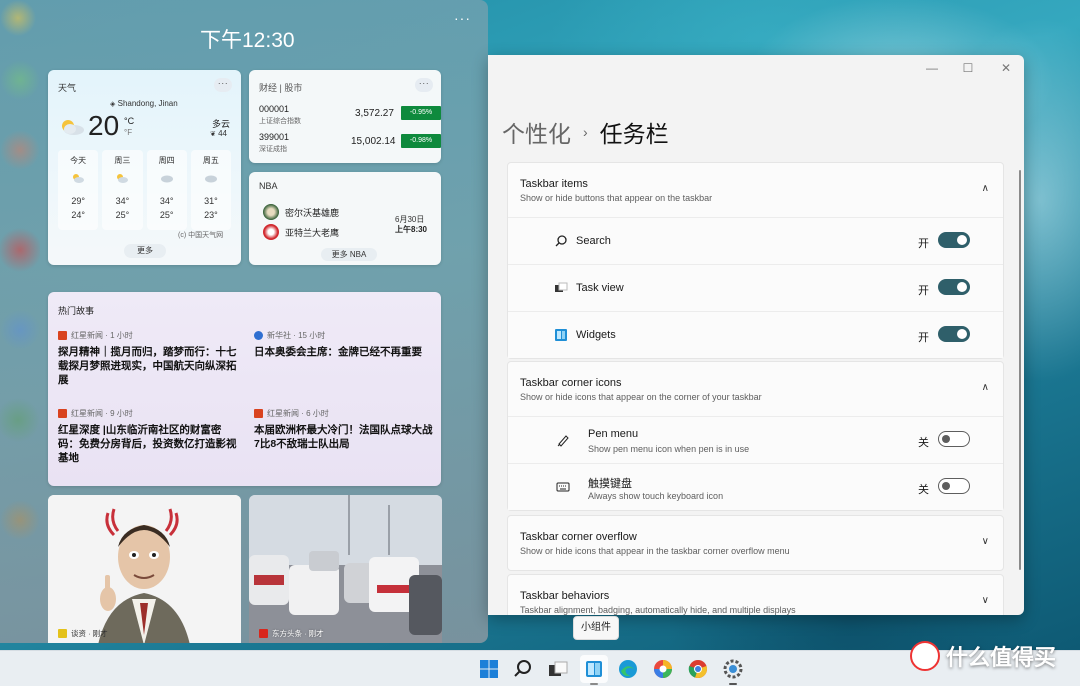 This screenshot has width=1080, height=686. Describe the element at coordinates (923, 443) in the screenshot. I see `pen-menu-state: 关` at that location.